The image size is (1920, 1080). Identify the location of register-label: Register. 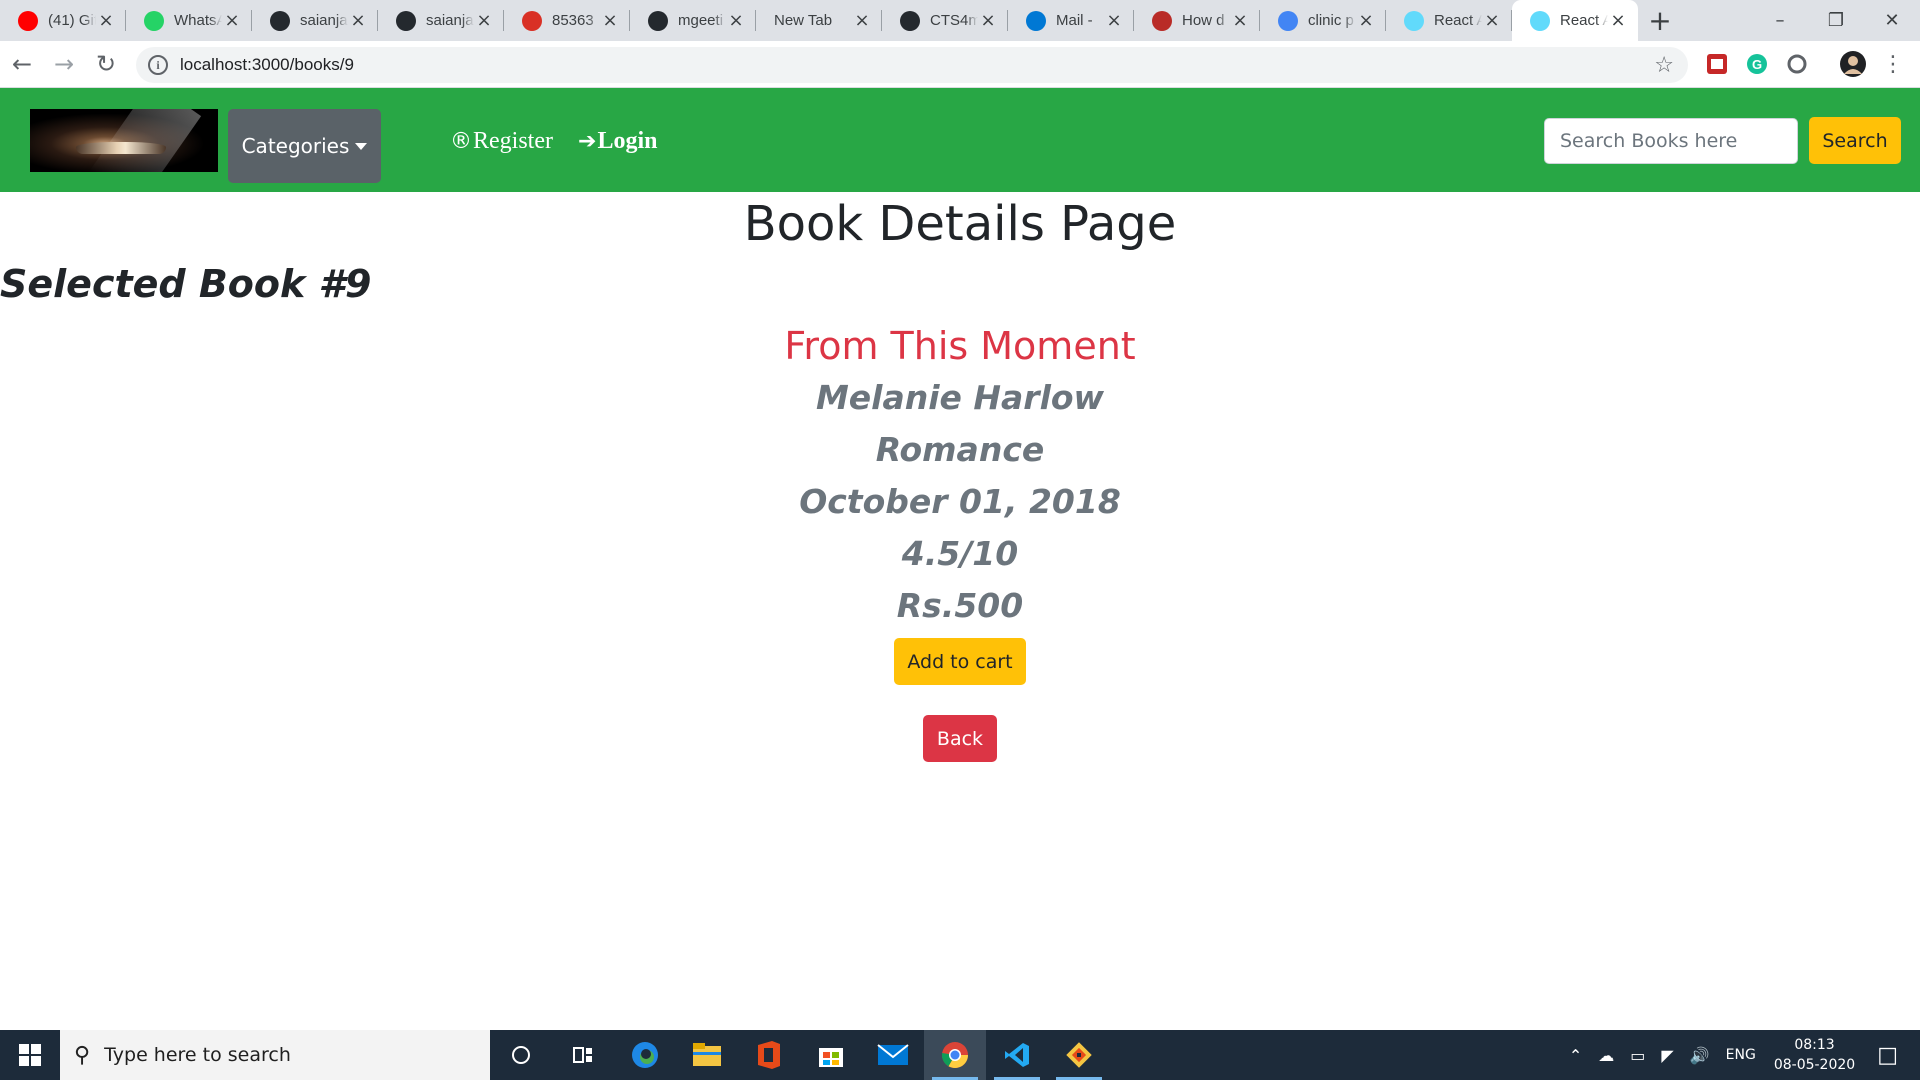
(513, 141).